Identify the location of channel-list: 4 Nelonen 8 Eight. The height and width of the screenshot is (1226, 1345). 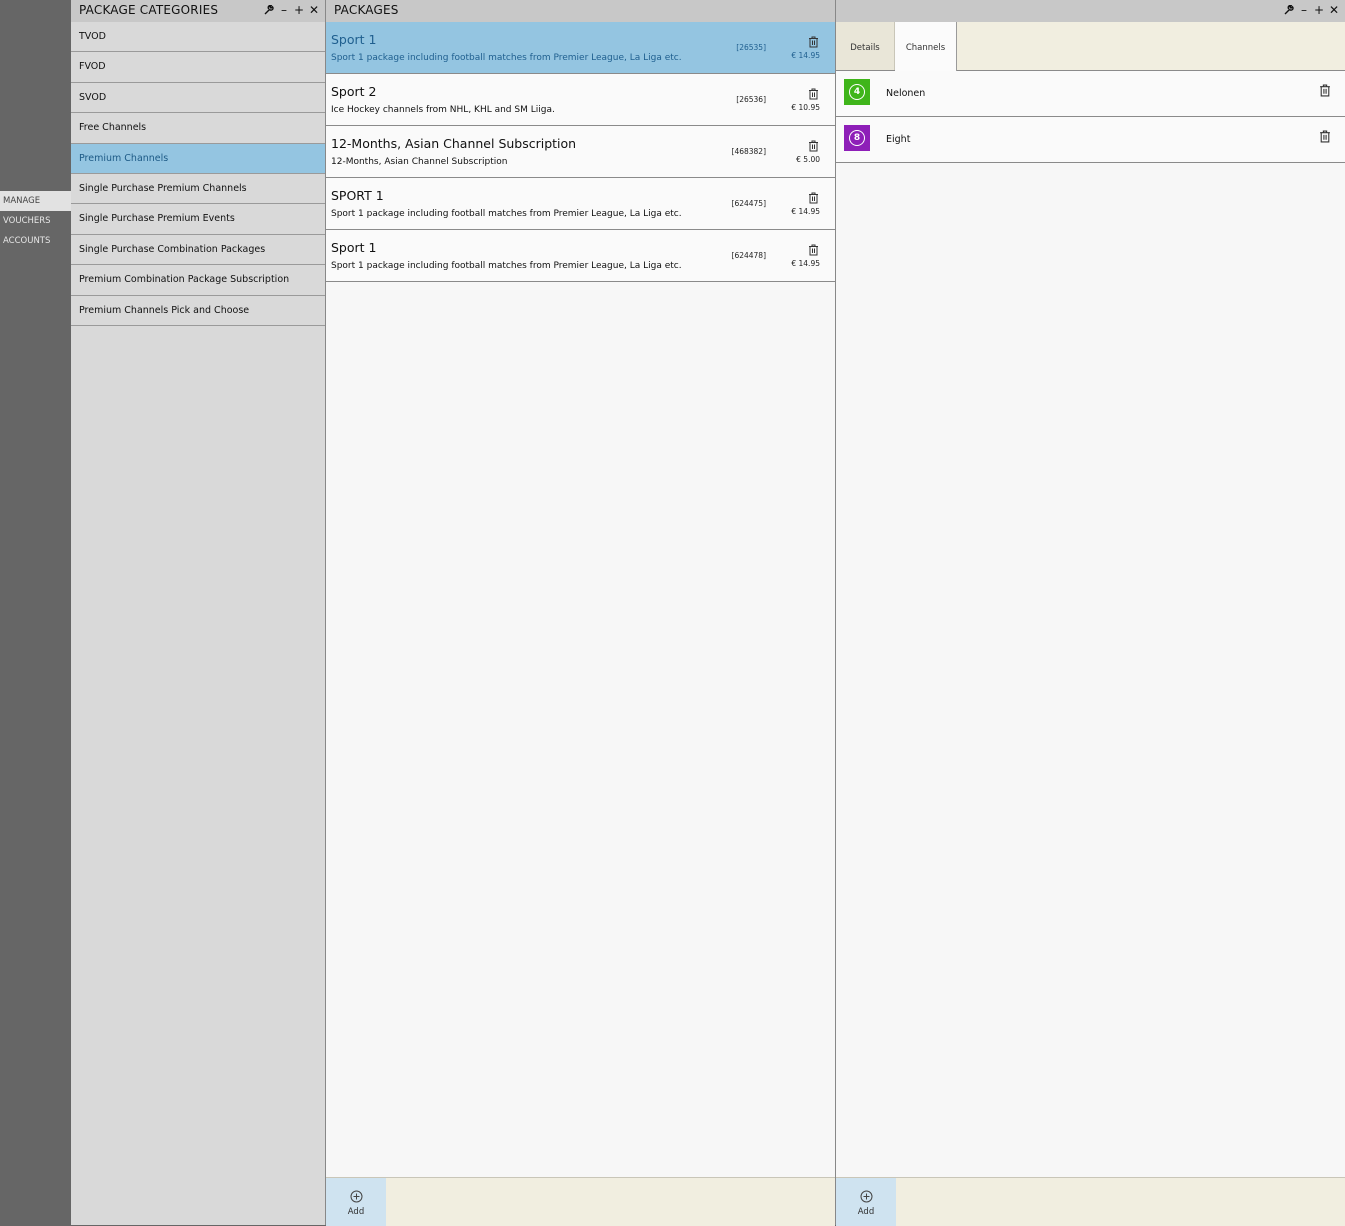
(1090, 117).